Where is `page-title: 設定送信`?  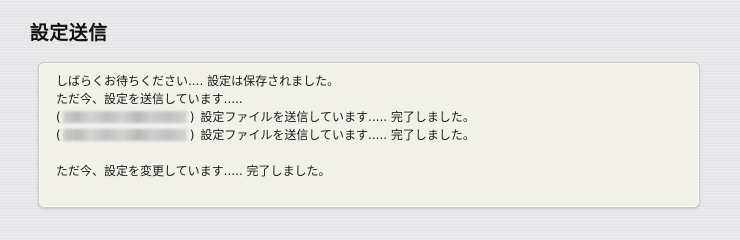
page-title: 設定送信 is located at coordinates (69, 33).